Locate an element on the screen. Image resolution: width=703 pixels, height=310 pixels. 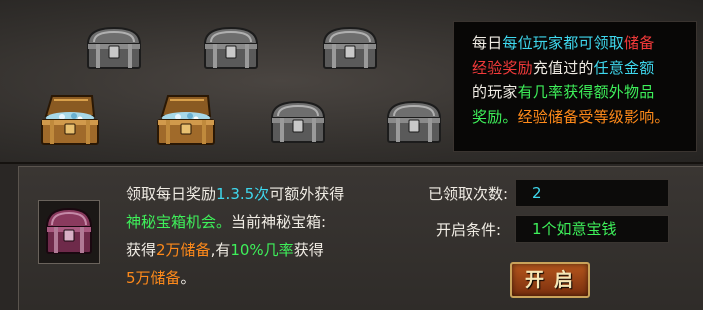
open-condition-label: 开启条件: is located at coordinates (468, 230).